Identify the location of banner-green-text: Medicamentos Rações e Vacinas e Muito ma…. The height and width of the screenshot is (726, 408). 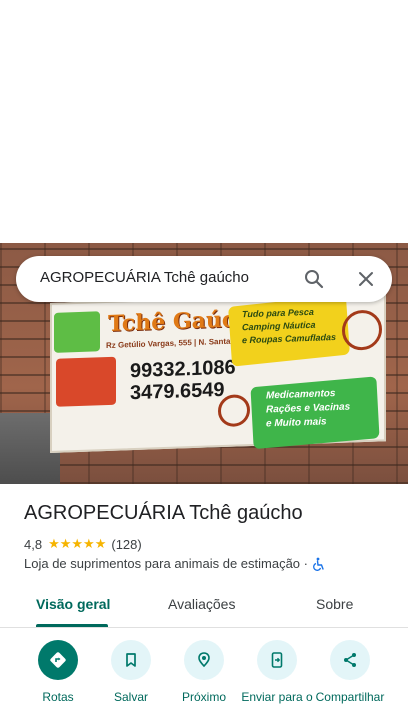
(308, 409).